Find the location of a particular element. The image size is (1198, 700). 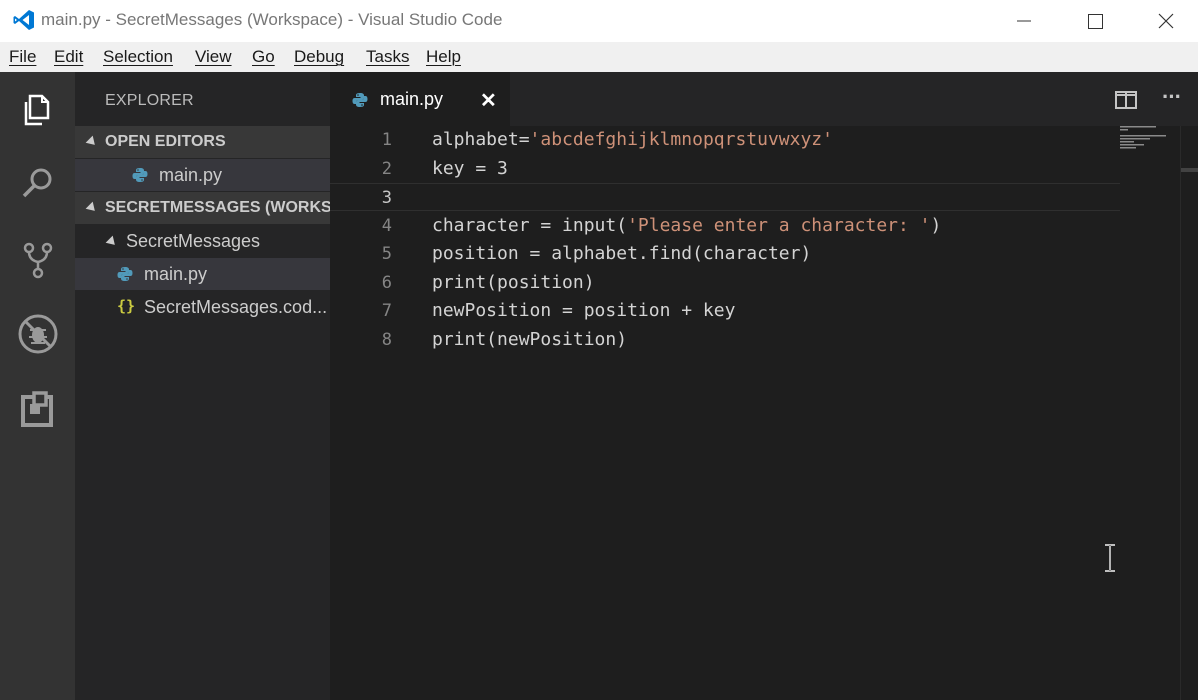

code-token: newPosition = position + key is located at coordinates (584, 310).